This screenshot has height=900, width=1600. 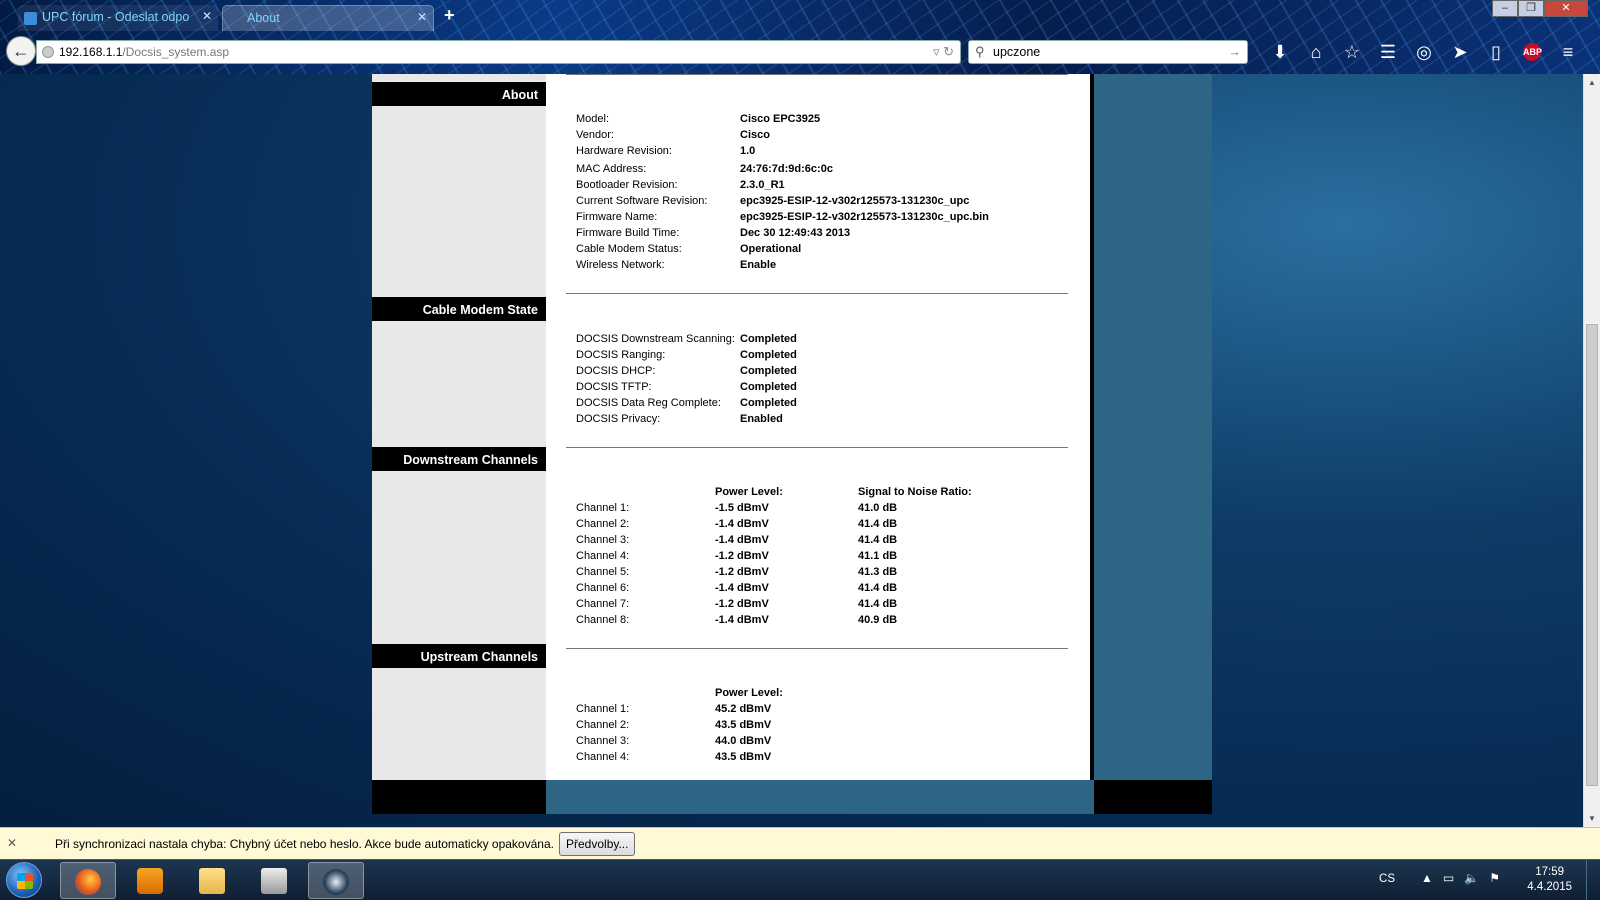 I want to click on close-window-icon: ✕, so click(x=1566, y=8).